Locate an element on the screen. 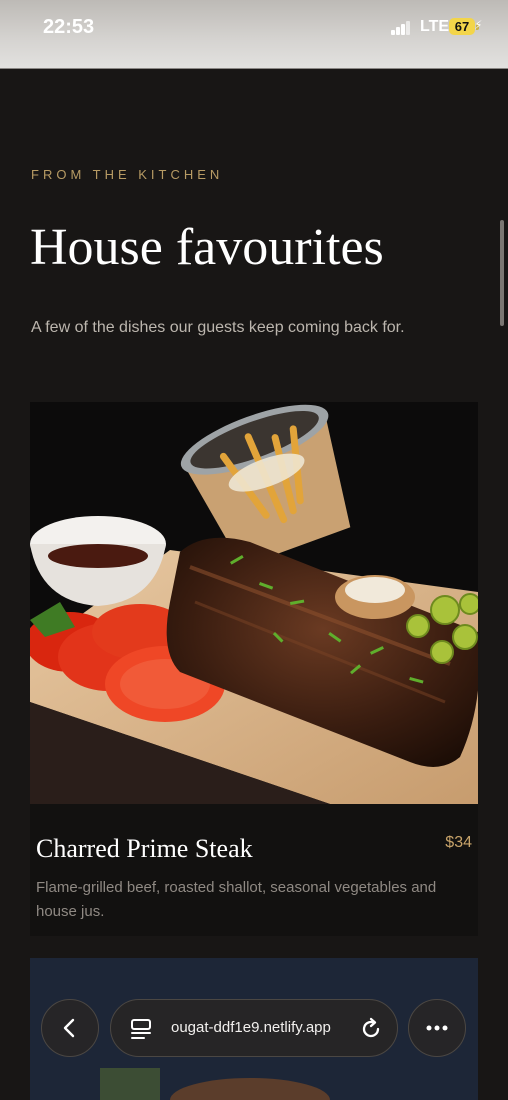 The image size is (508, 1100). status-time: 22:53 is located at coordinates (69, 27).